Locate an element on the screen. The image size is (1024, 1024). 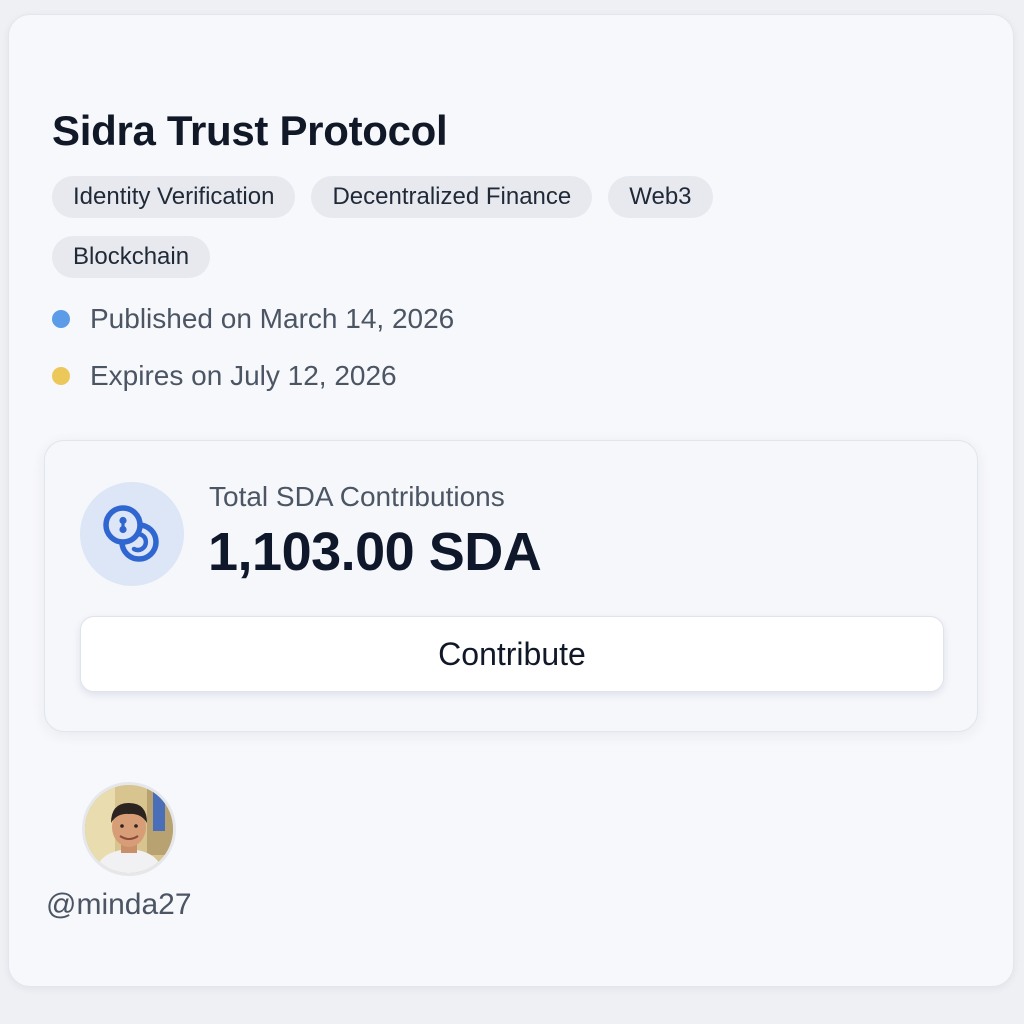
tag-decentralized-finance: Decentralized Finance is located at coordinates (452, 197).